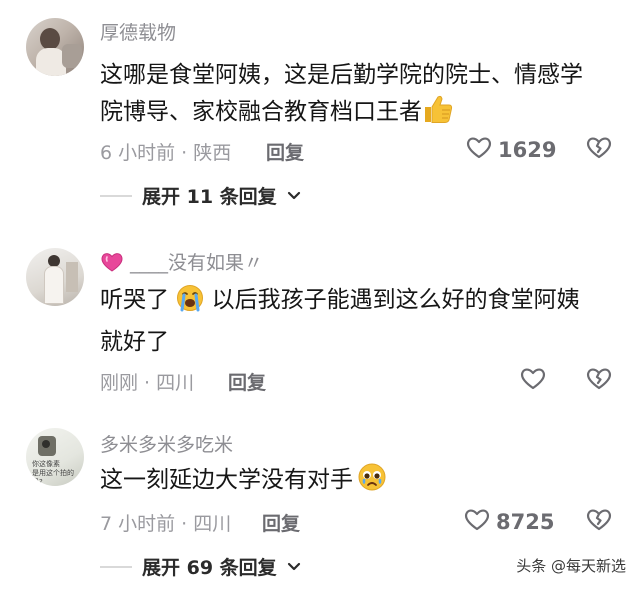  I want to click on like-button, so click(533, 380).